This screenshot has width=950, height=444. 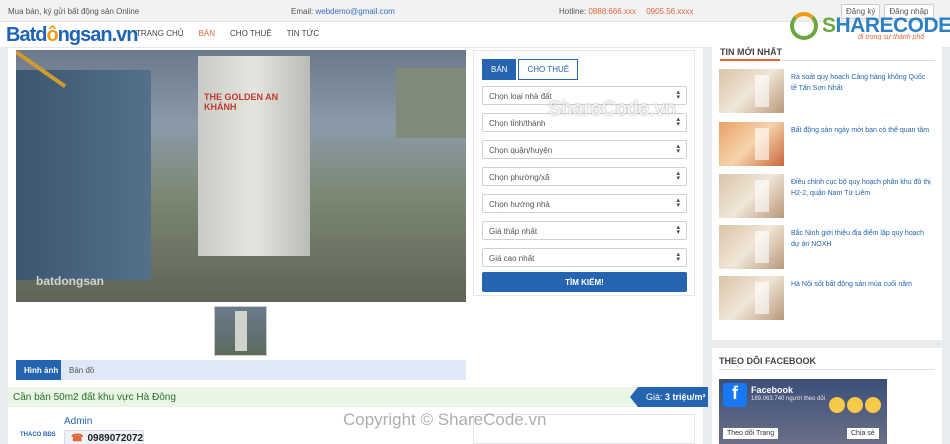 What do you see at coordinates (804, 26) in the screenshot?
I see `sharecode-ring-icon` at bounding box center [804, 26].